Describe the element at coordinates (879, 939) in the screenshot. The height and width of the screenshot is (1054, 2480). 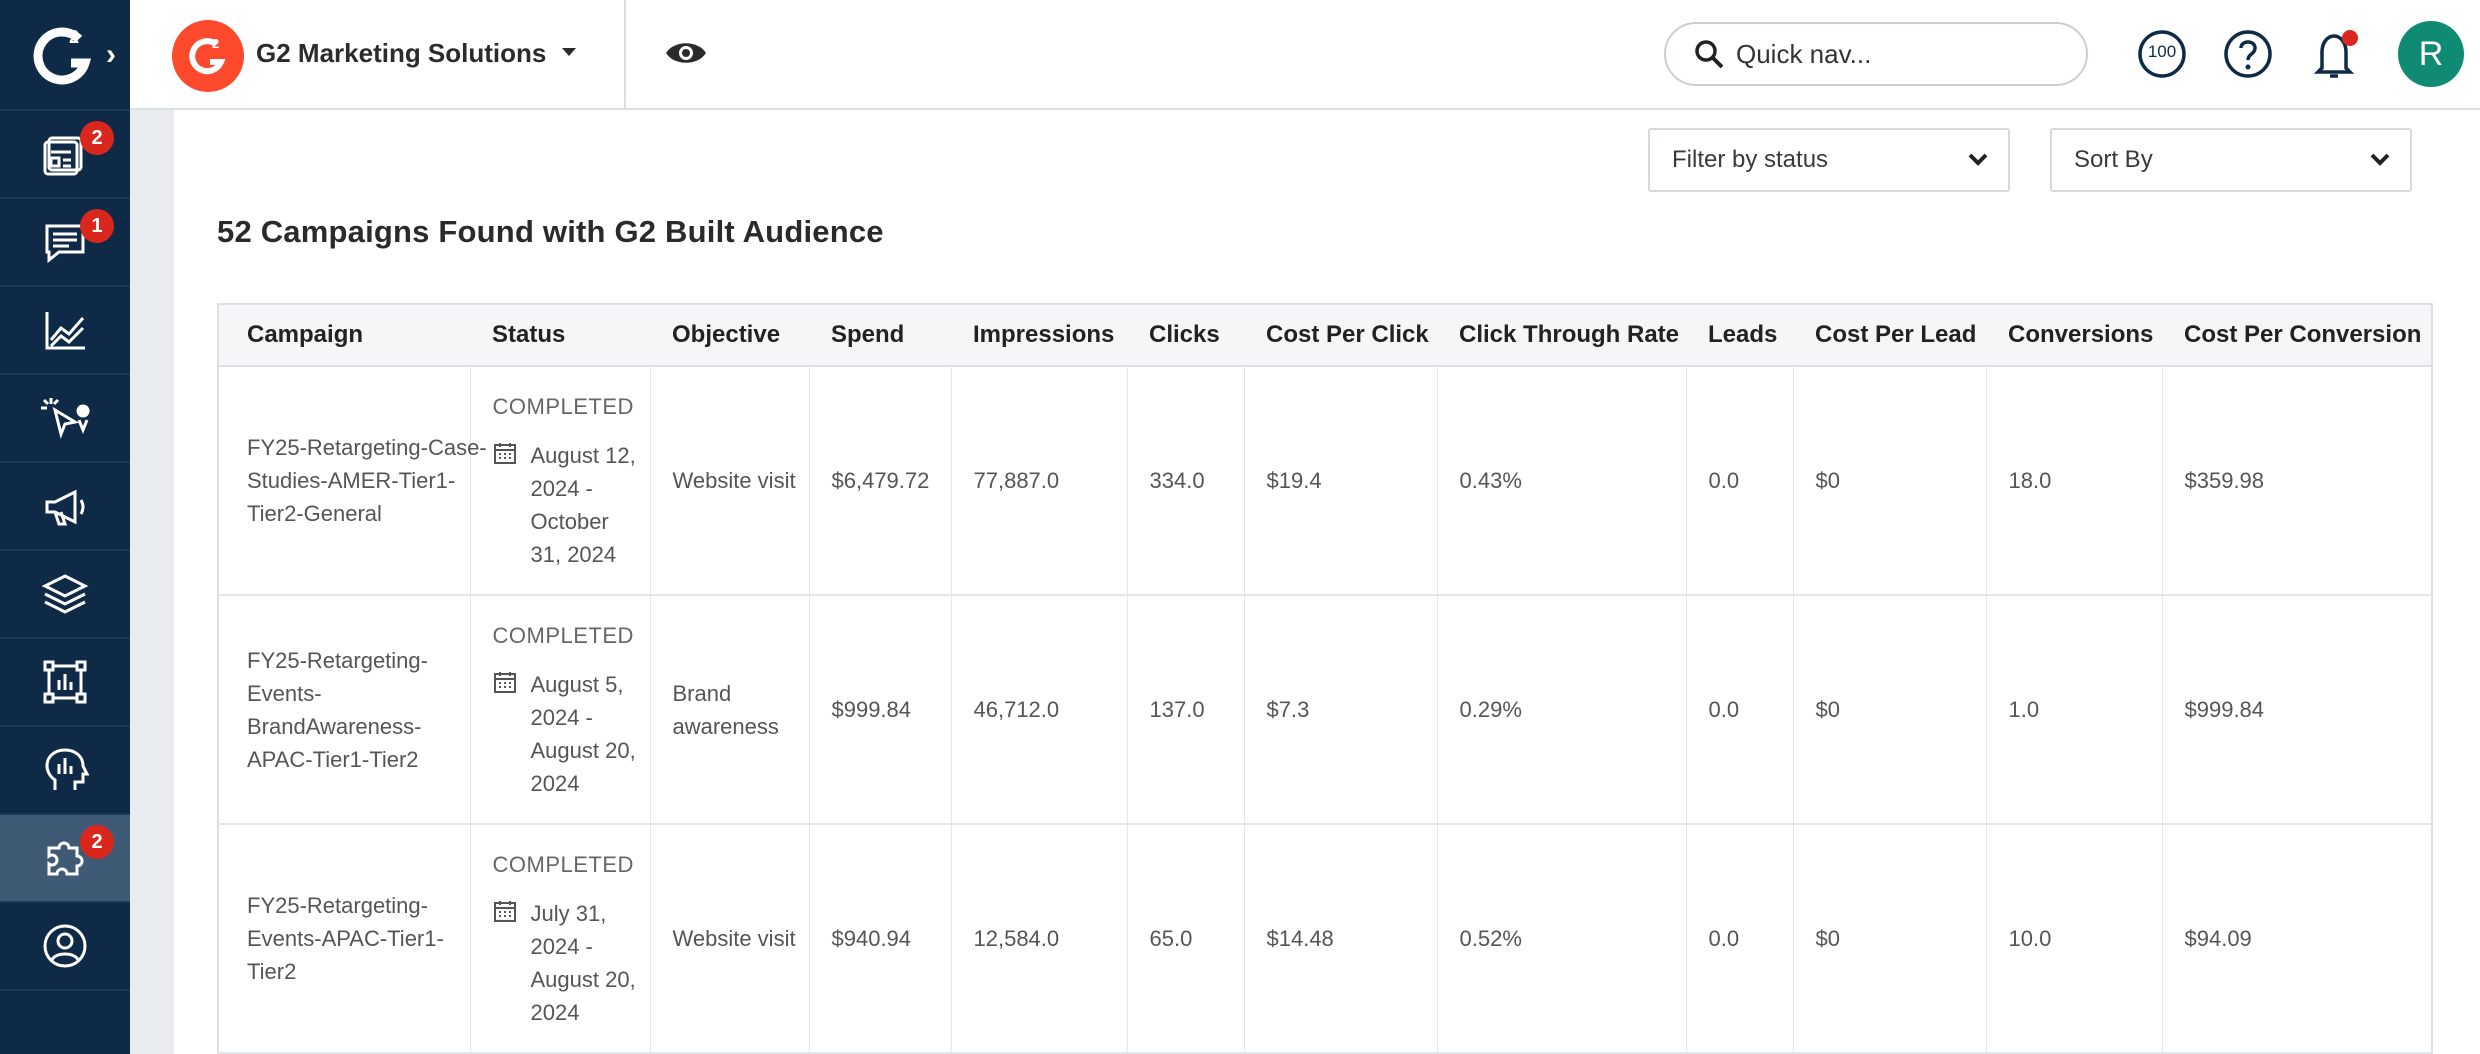
I see `spend-cell: $940.94` at that location.